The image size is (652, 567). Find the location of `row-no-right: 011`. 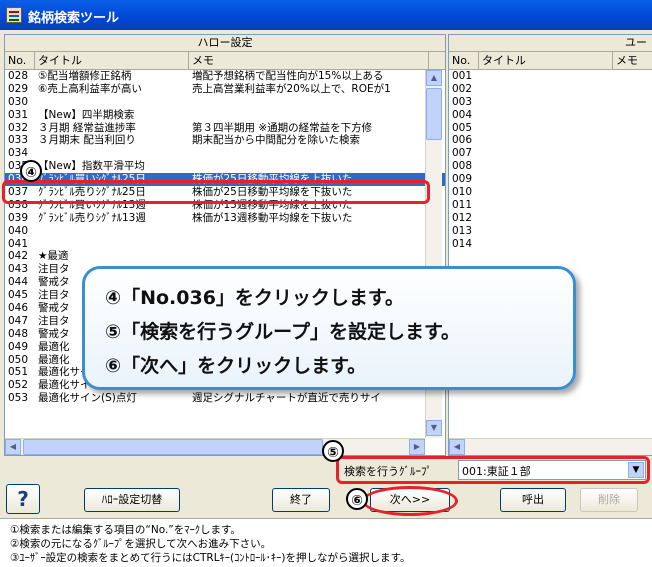

row-no-right: 011 is located at coordinates (462, 204).